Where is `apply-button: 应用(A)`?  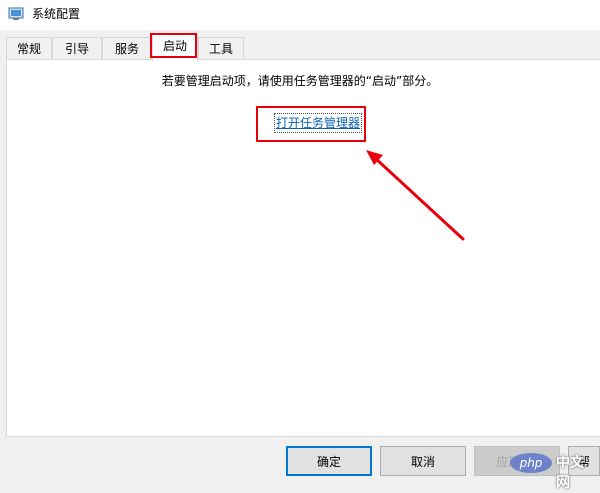 apply-button: 应用(A) is located at coordinates (517, 461).